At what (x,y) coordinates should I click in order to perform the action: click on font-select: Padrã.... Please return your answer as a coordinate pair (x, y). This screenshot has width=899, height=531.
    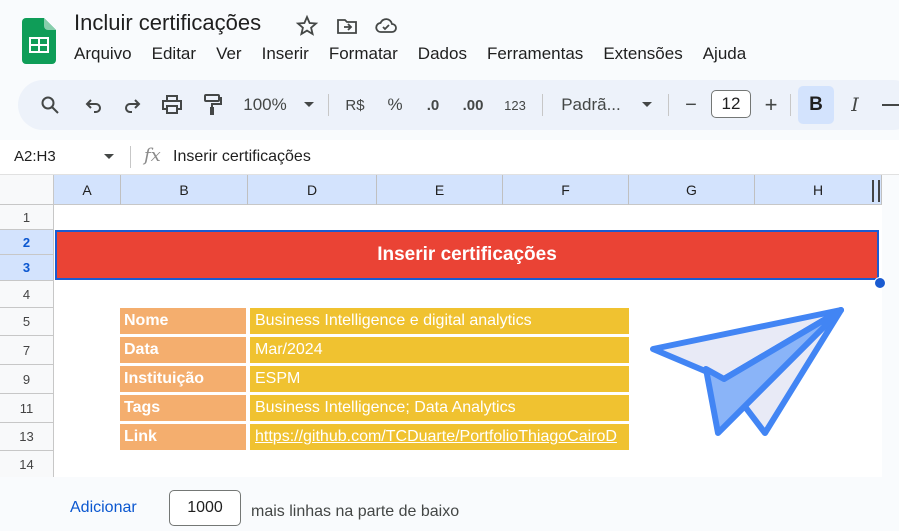
    Looking at the image, I should click on (591, 105).